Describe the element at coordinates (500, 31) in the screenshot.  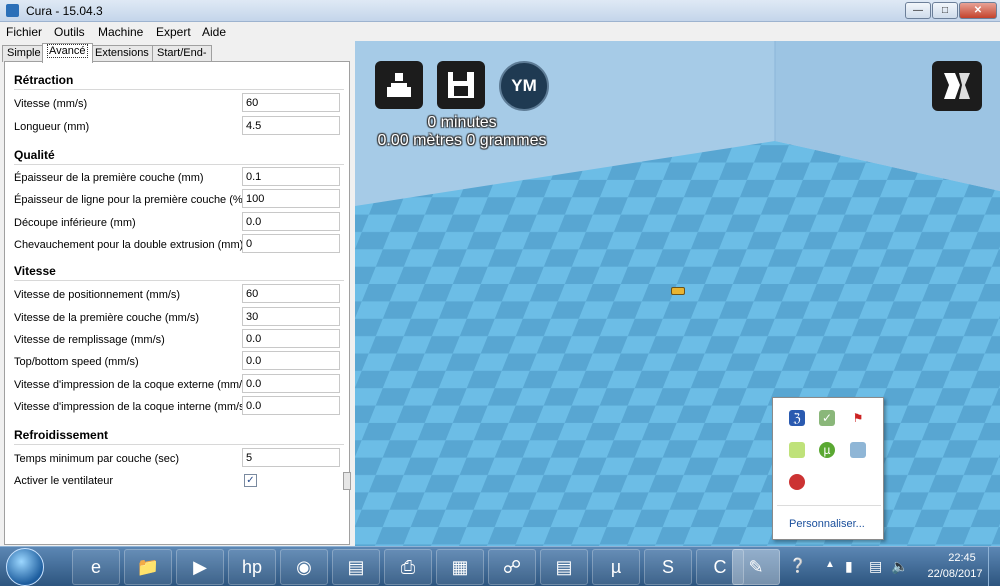
I see `menu-bar: Fichier Outils Machine Expert Aide` at that location.